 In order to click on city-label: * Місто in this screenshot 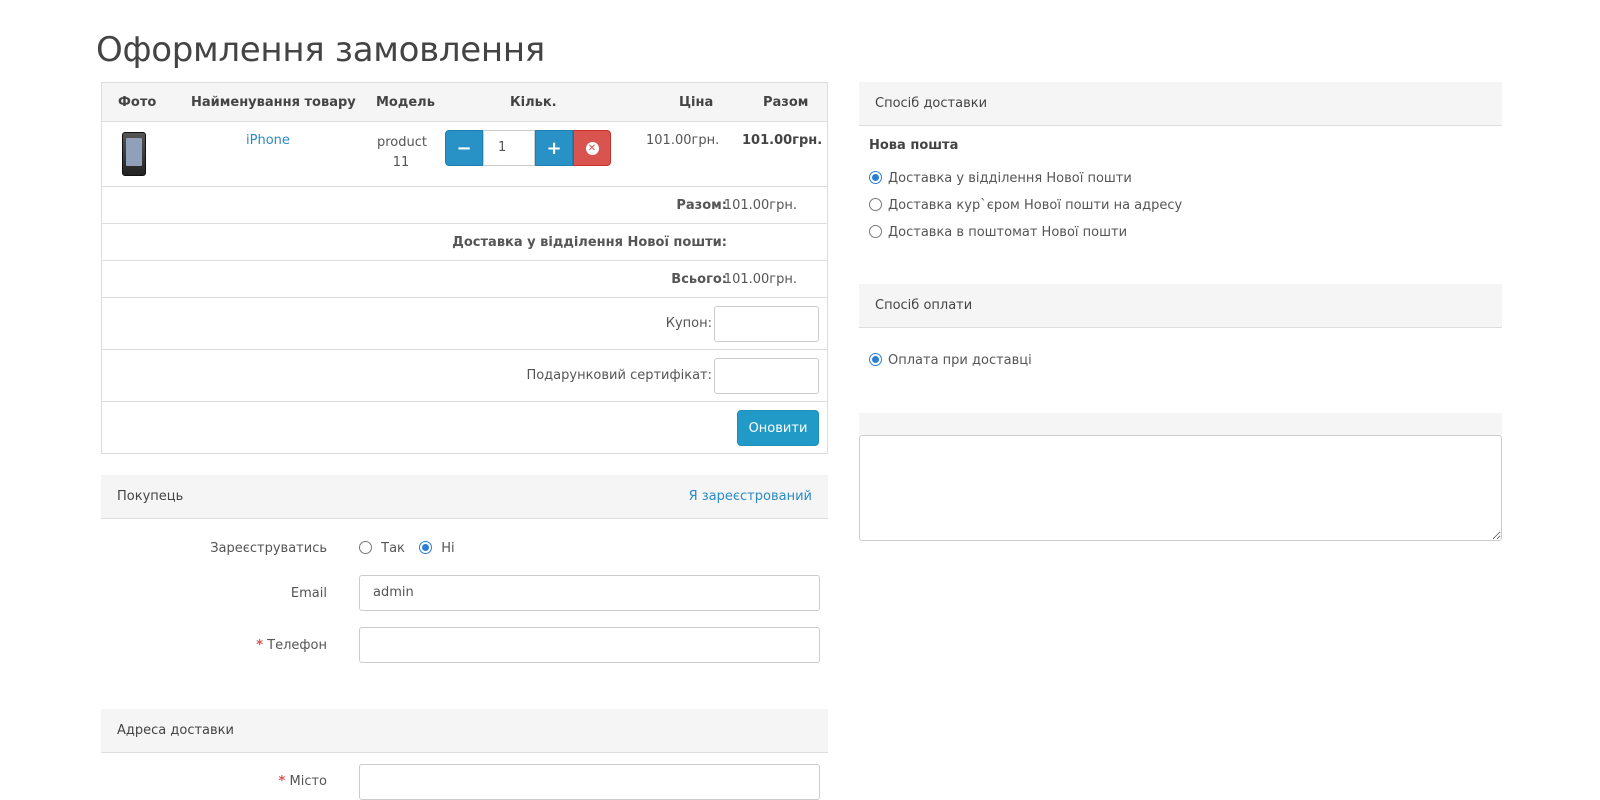, I will do `click(247, 781)`.